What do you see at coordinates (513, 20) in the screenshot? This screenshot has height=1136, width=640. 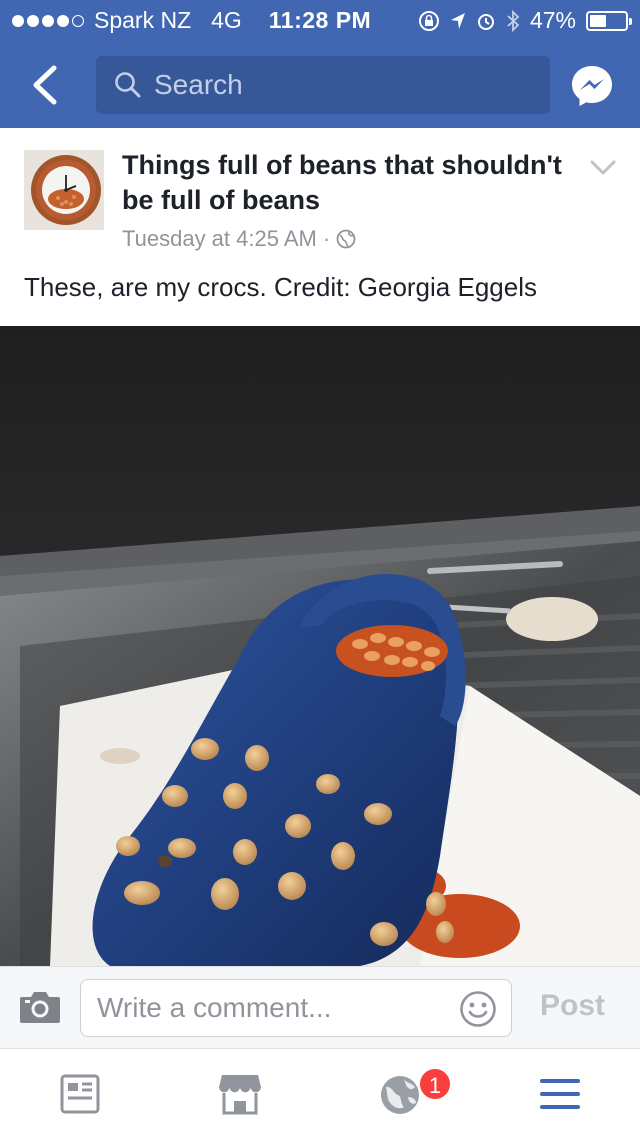 I see `bluetooth-icon` at bounding box center [513, 20].